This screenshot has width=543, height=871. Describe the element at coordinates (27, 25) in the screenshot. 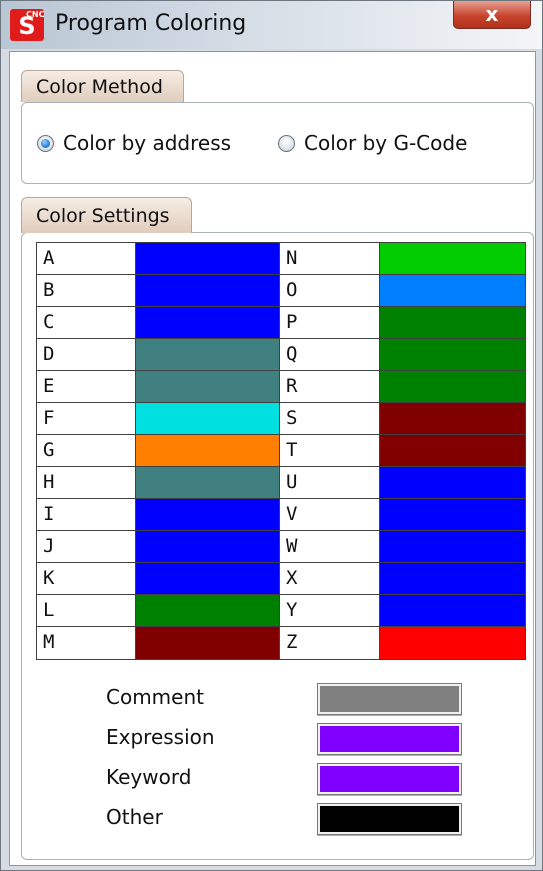

I see `app-logo-icon: CNC S` at that location.